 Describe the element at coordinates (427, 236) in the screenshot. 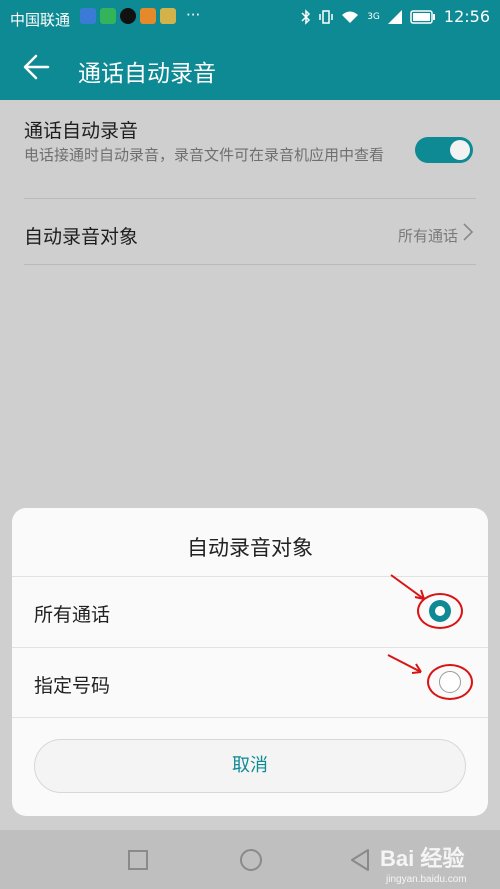

I see `record-target-value: 所有通话` at that location.